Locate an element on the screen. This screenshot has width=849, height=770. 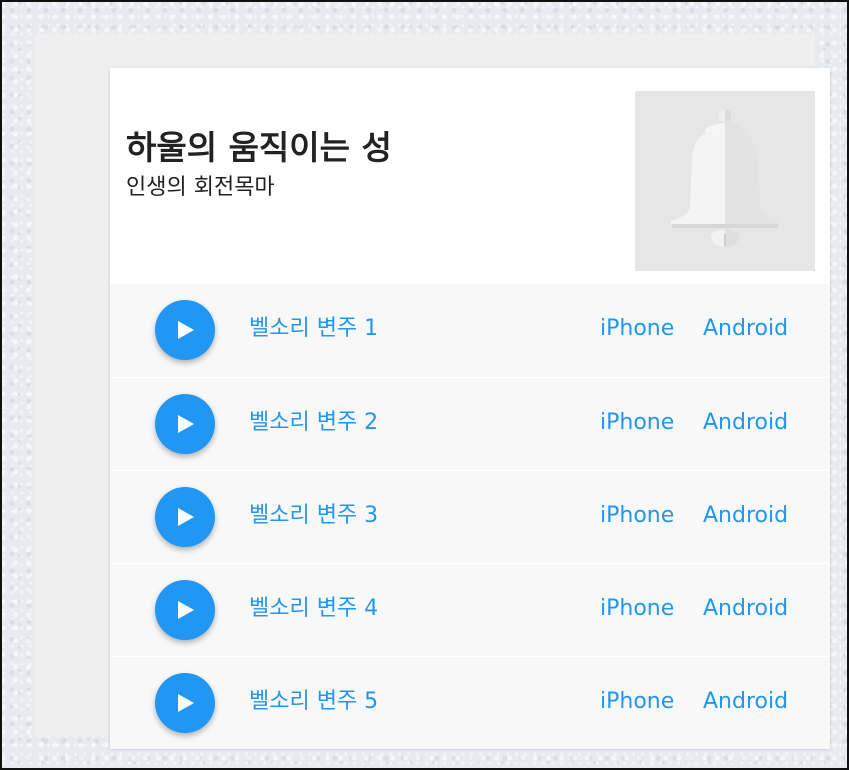
album-title: 하울의 움직이는 성 is located at coordinates (259, 147).